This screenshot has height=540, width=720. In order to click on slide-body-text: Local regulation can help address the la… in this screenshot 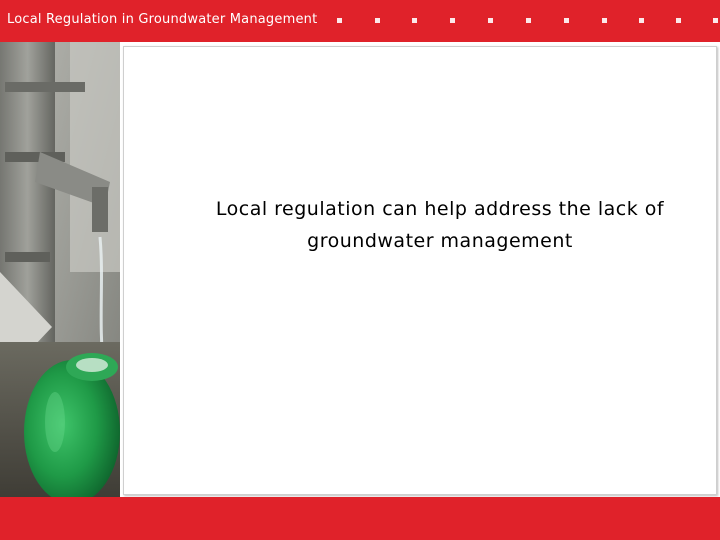, I will do `click(440, 225)`.